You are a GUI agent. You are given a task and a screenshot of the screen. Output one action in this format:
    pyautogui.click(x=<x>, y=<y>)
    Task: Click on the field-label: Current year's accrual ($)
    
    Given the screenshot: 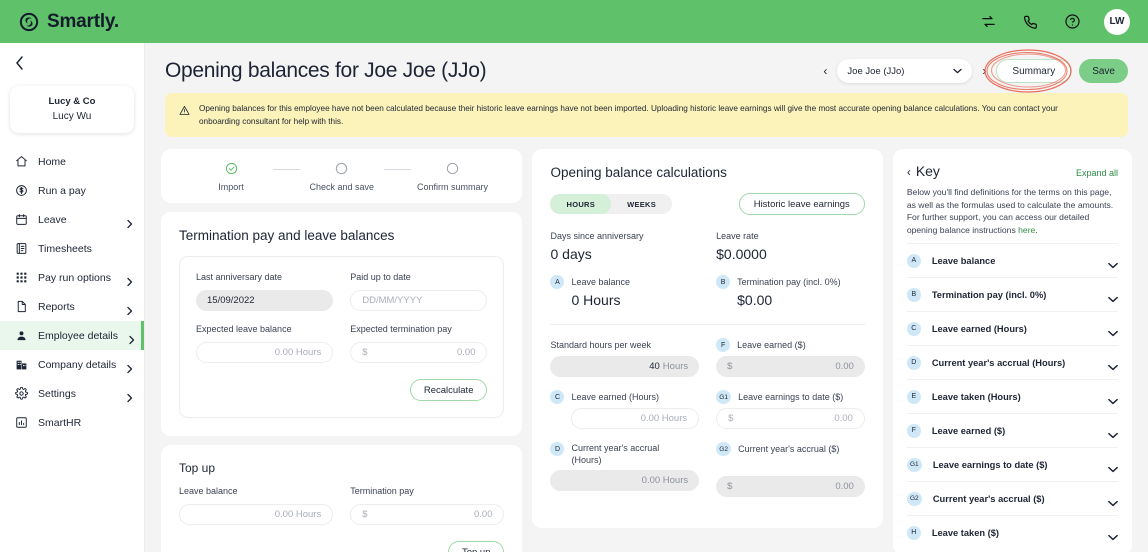 What is the action you would take?
    pyautogui.click(x=789, y=449)
    